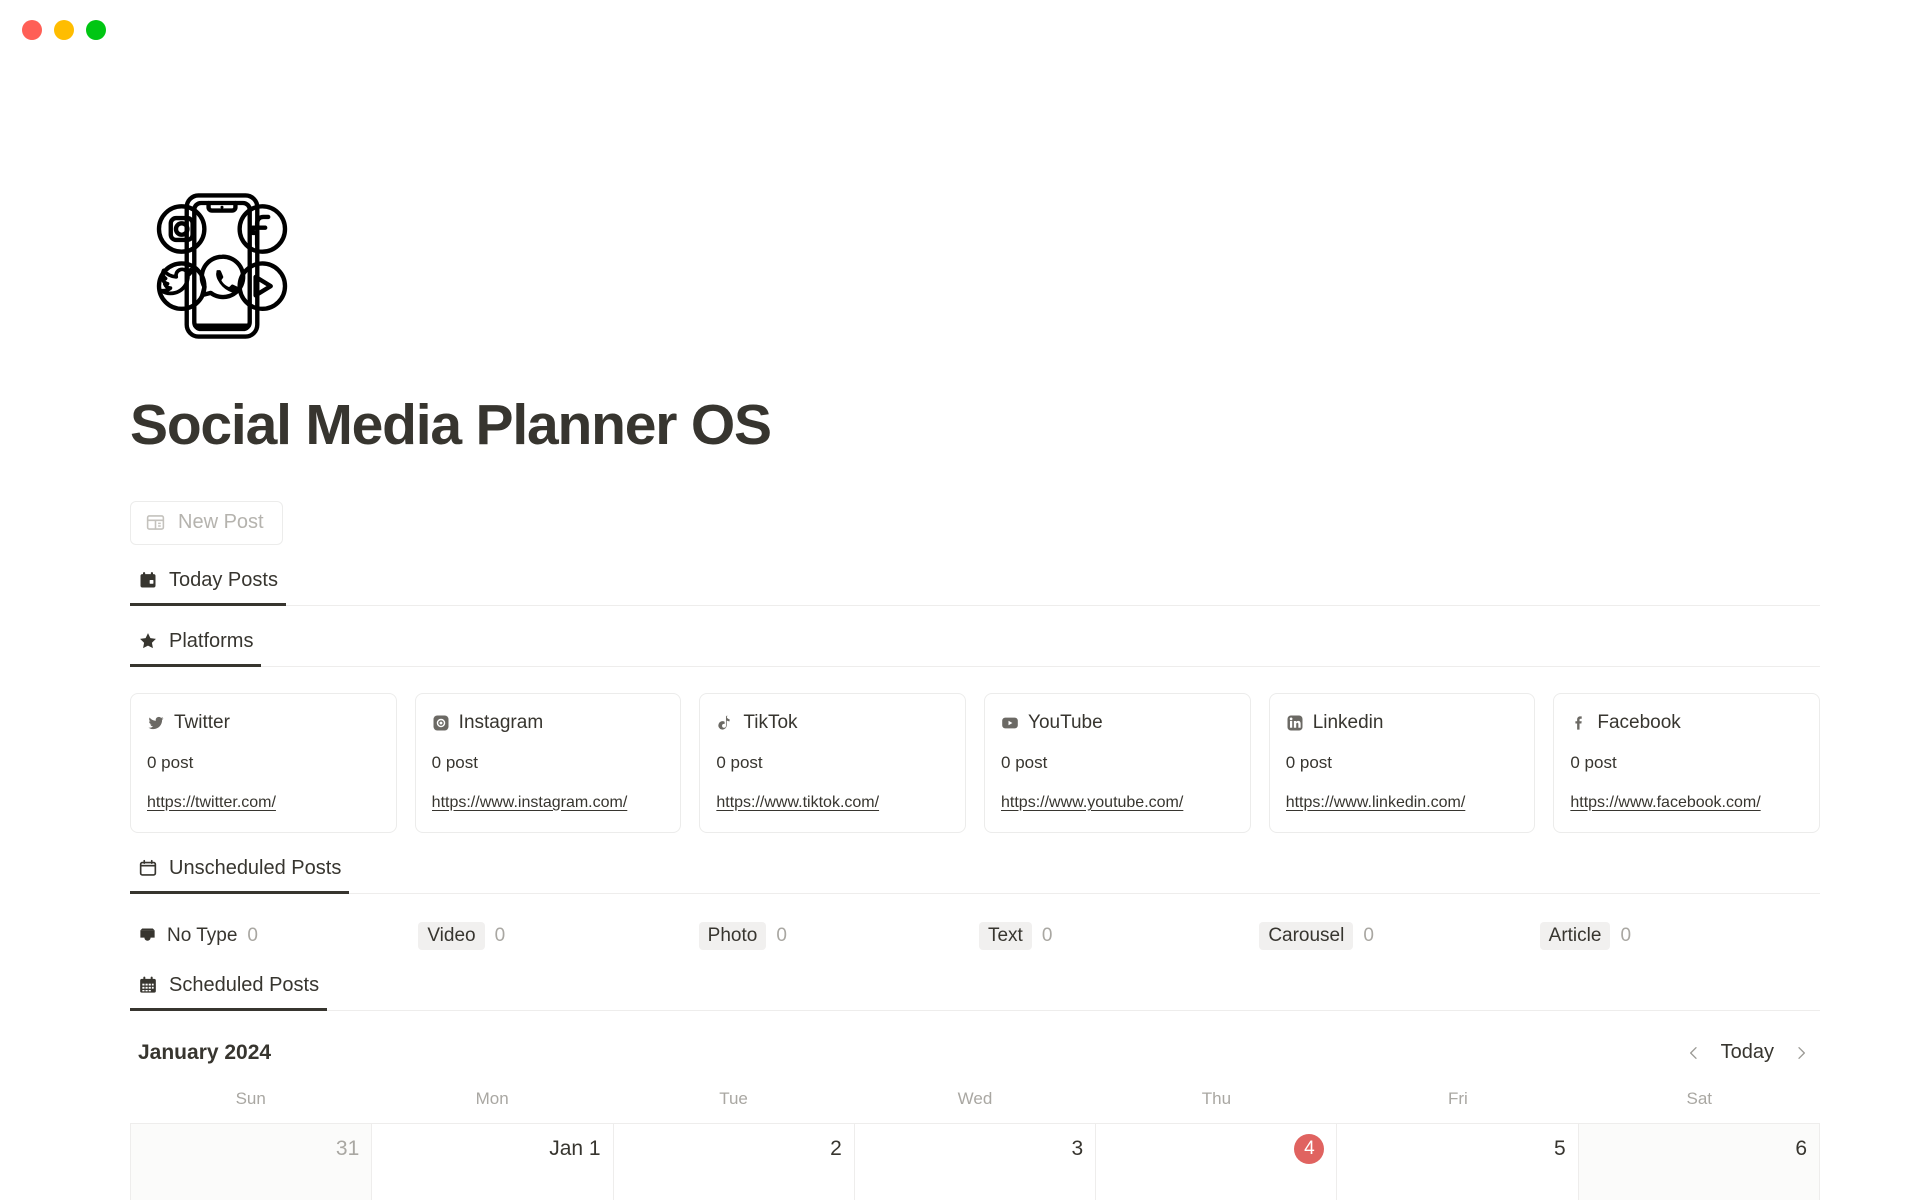 The width and height of the screenshot is (1920, 1200). I want to click on calendar-grid: 31 Jan 1 2 3 4 5 6, so click(975, 1161).